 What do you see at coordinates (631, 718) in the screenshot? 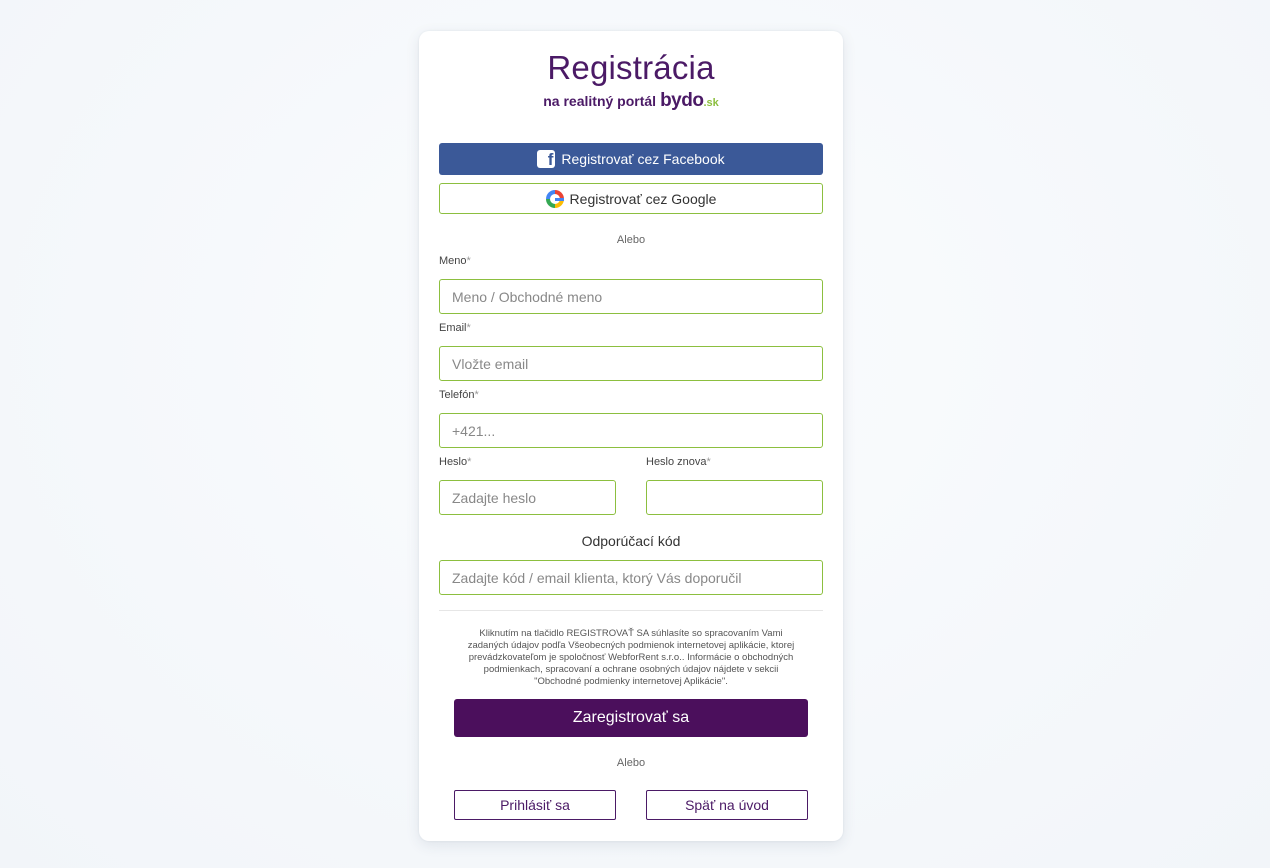
I see `register-button: Zaregistrovať sa` at bounding box center [631, 718].